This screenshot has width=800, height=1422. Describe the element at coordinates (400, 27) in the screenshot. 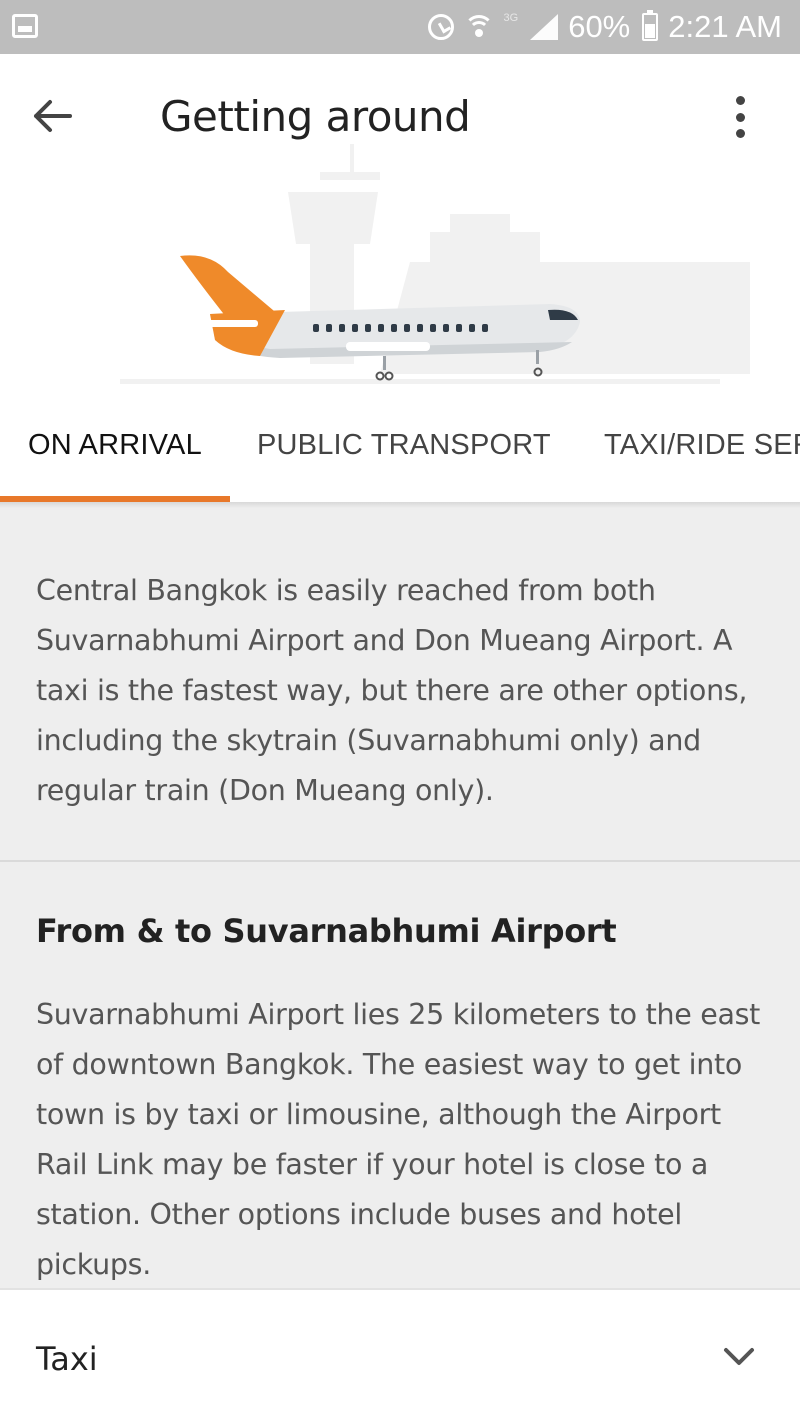

I see `status-bar: 3G 60% 2:21 AM` at that location.